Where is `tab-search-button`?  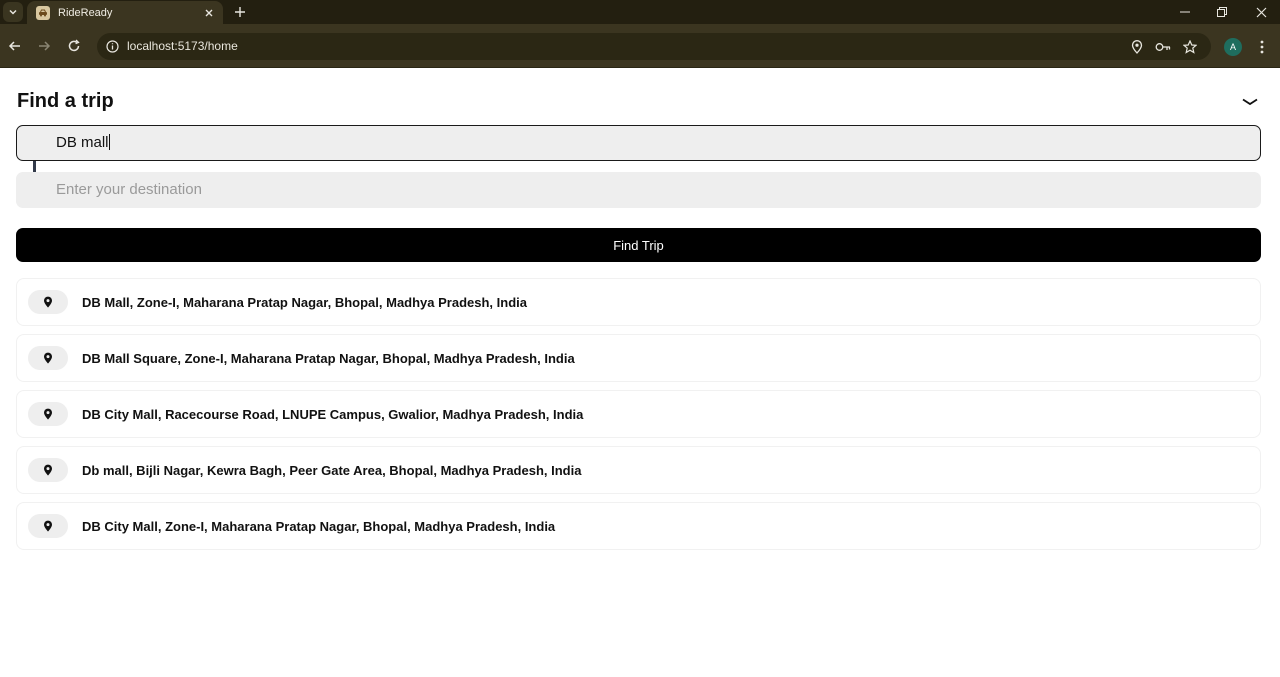 tab-search-button is located at coordinates (13, 12).